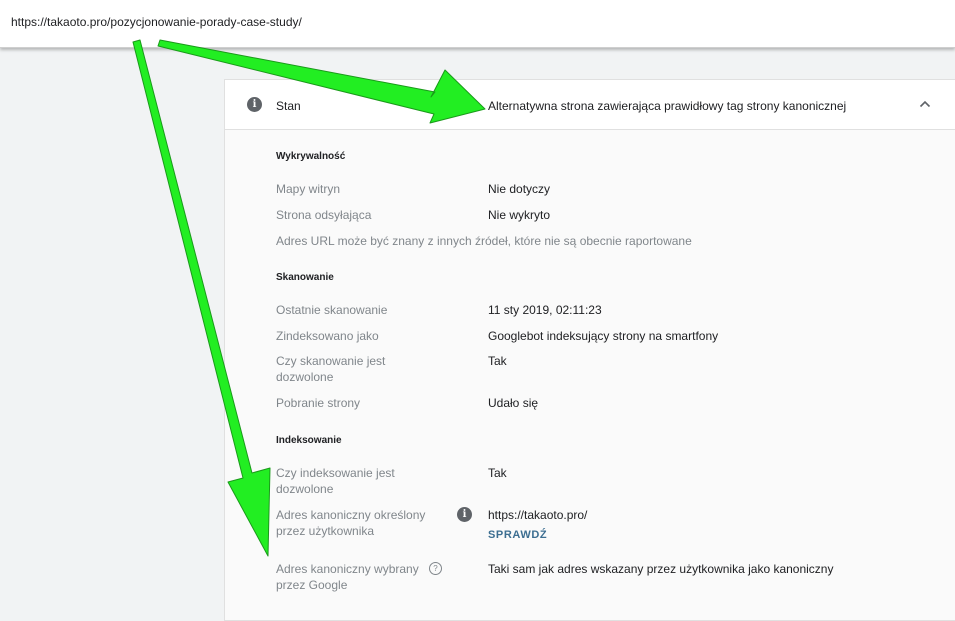 This screenshot has height=621, width=955. Describe the element at coordinates (513, 403) in the screenshot. I see `page-fetch-value: Udało się` at that location.